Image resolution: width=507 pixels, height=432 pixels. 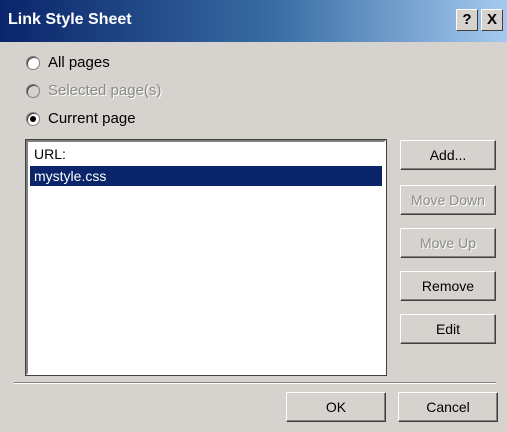 What do you see at coordinates (448, 407) in the screenshot?
I see `cancel-button: Cancel` at bounding box center [448, 407].